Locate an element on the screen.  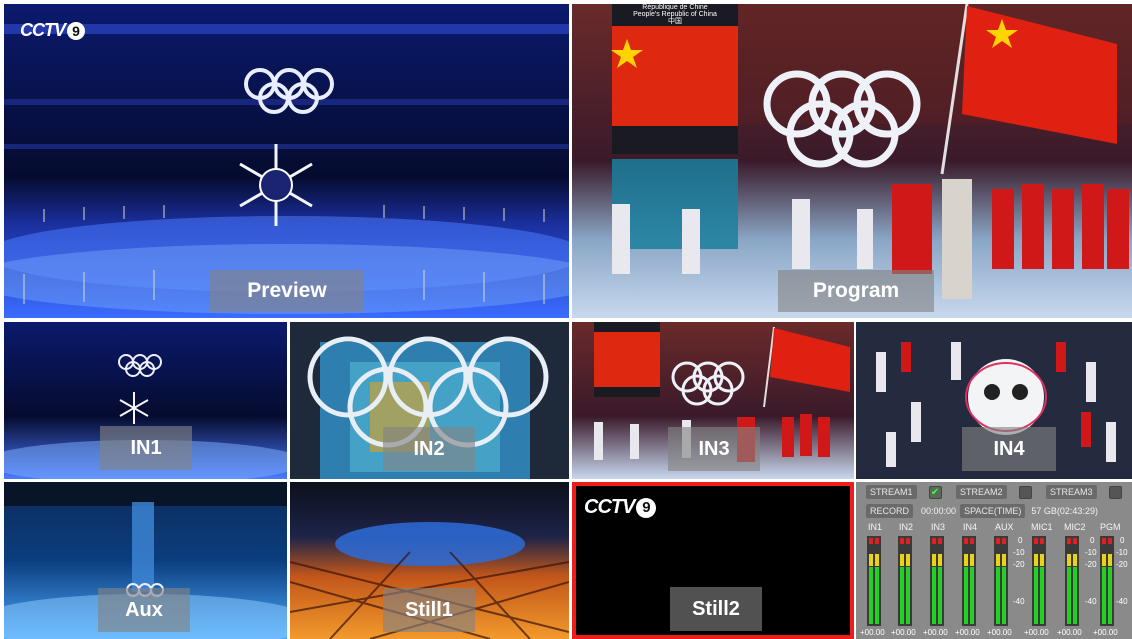
input-in3-monitor: IN3 is located at coordinates (713, 400).